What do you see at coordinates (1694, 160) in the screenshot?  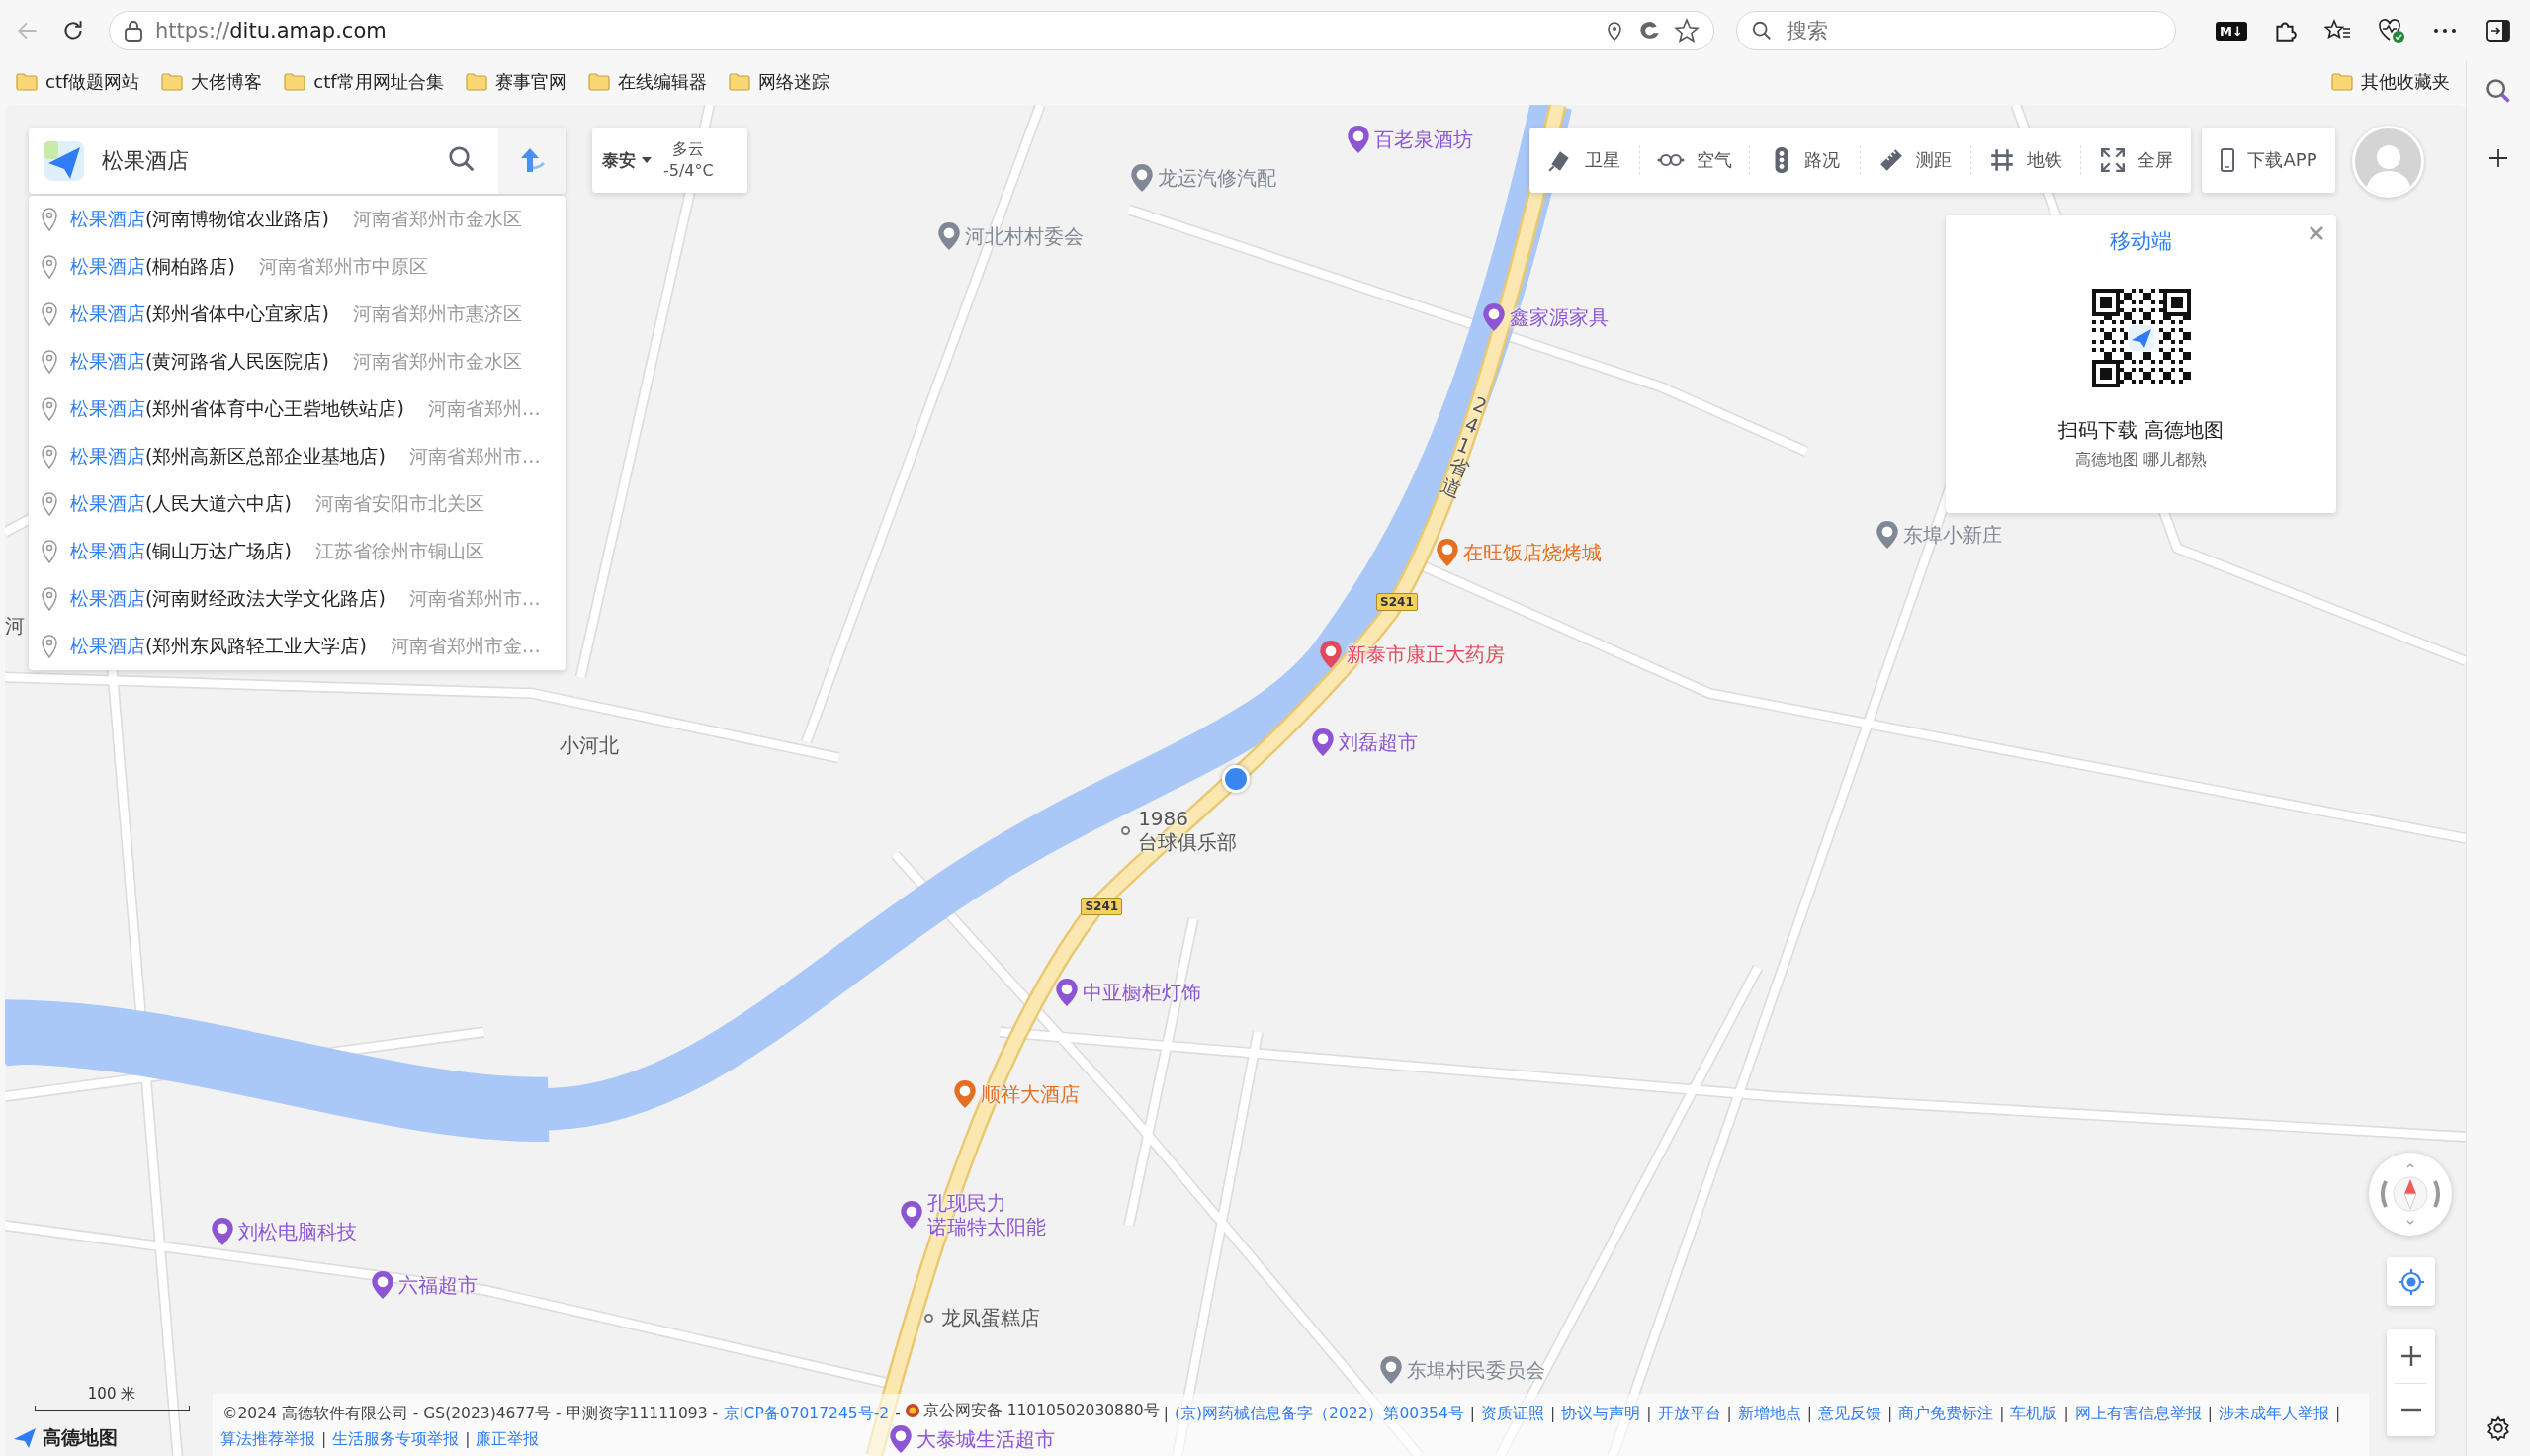 I see `map-tool-button: 空气` at bounding box center [1694, 160].